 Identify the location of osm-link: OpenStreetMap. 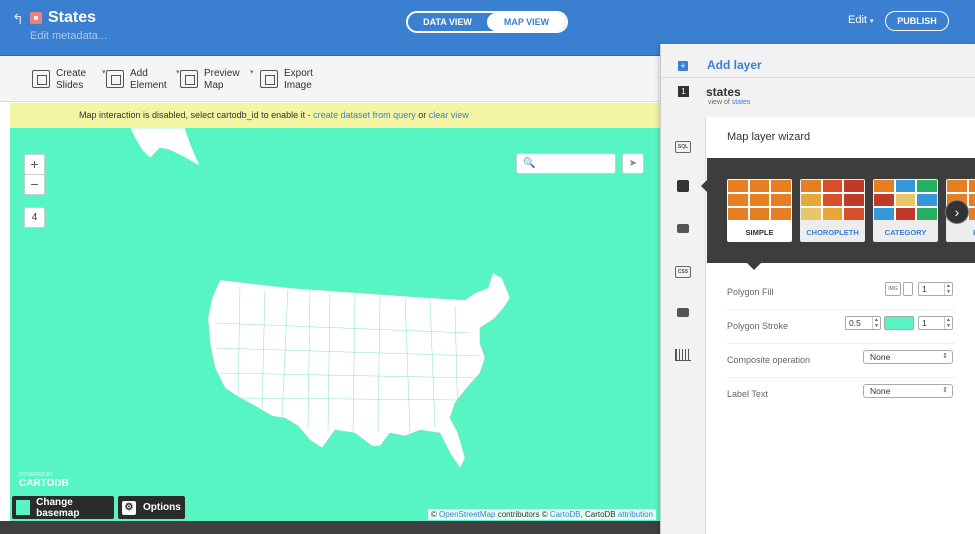
(467, 514).